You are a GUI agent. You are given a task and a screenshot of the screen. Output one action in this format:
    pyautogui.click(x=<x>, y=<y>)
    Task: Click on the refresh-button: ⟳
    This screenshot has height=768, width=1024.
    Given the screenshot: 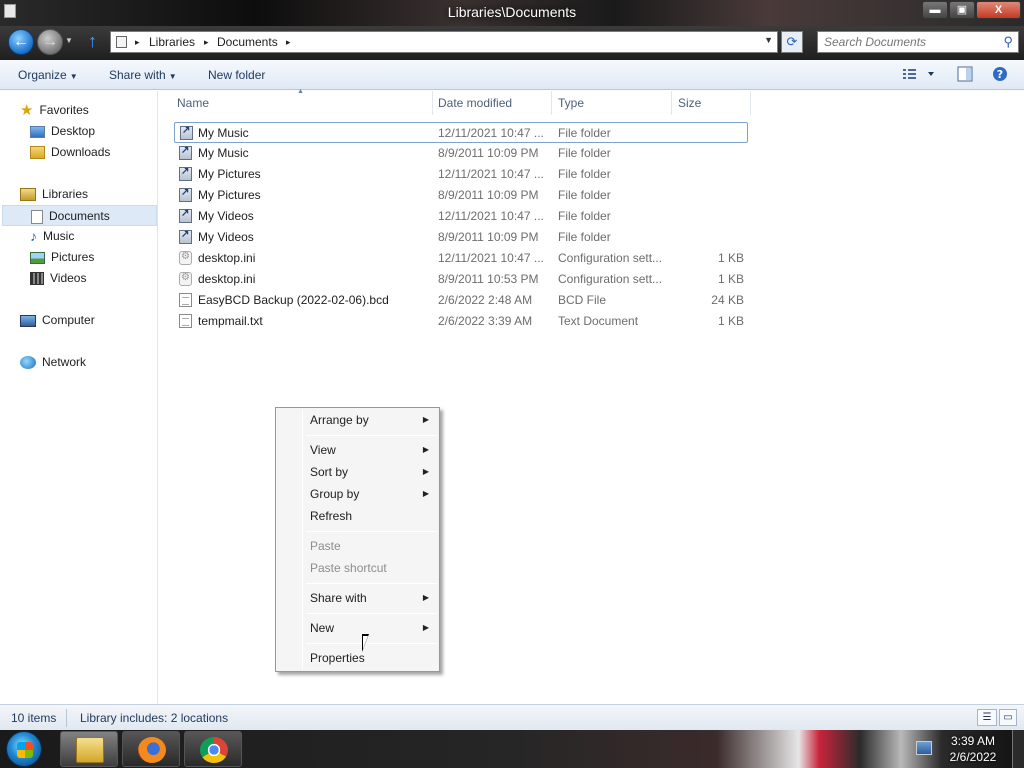 What is the action you would take?
    pyautogui.click(x=792, y=42)
    